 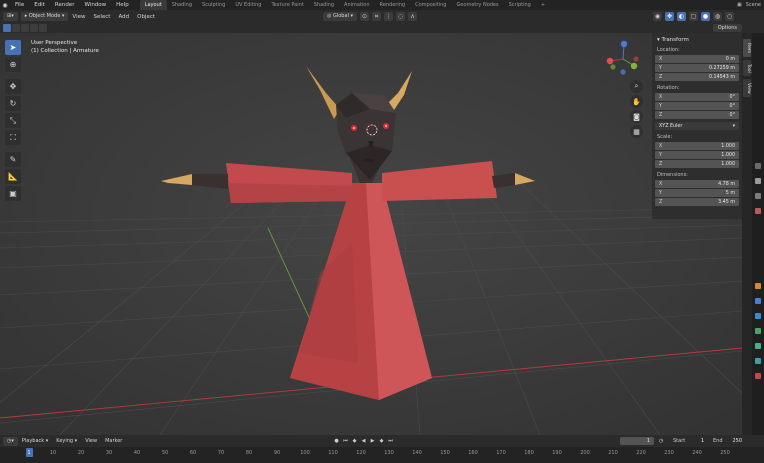 What do you see at coordinates (623, 59) in the screenshot?
I see `navigation-gizmo` at bounding box center [623, 59].